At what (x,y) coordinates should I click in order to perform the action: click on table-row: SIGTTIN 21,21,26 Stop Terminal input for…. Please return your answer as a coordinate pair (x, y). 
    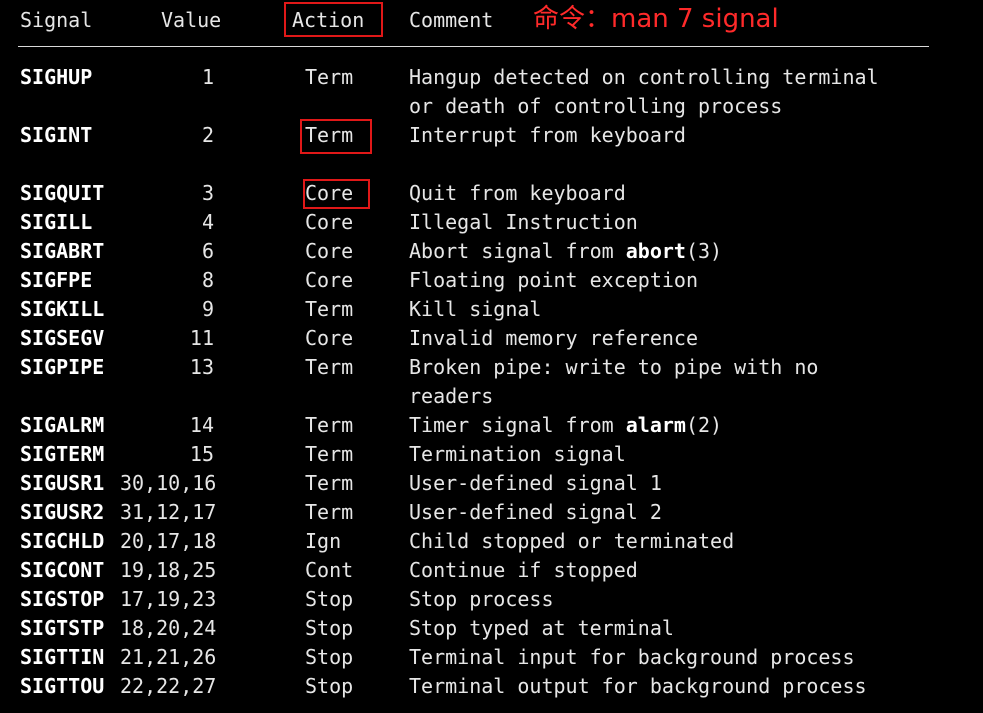
    Looking at the image, I should click on (491, 657).